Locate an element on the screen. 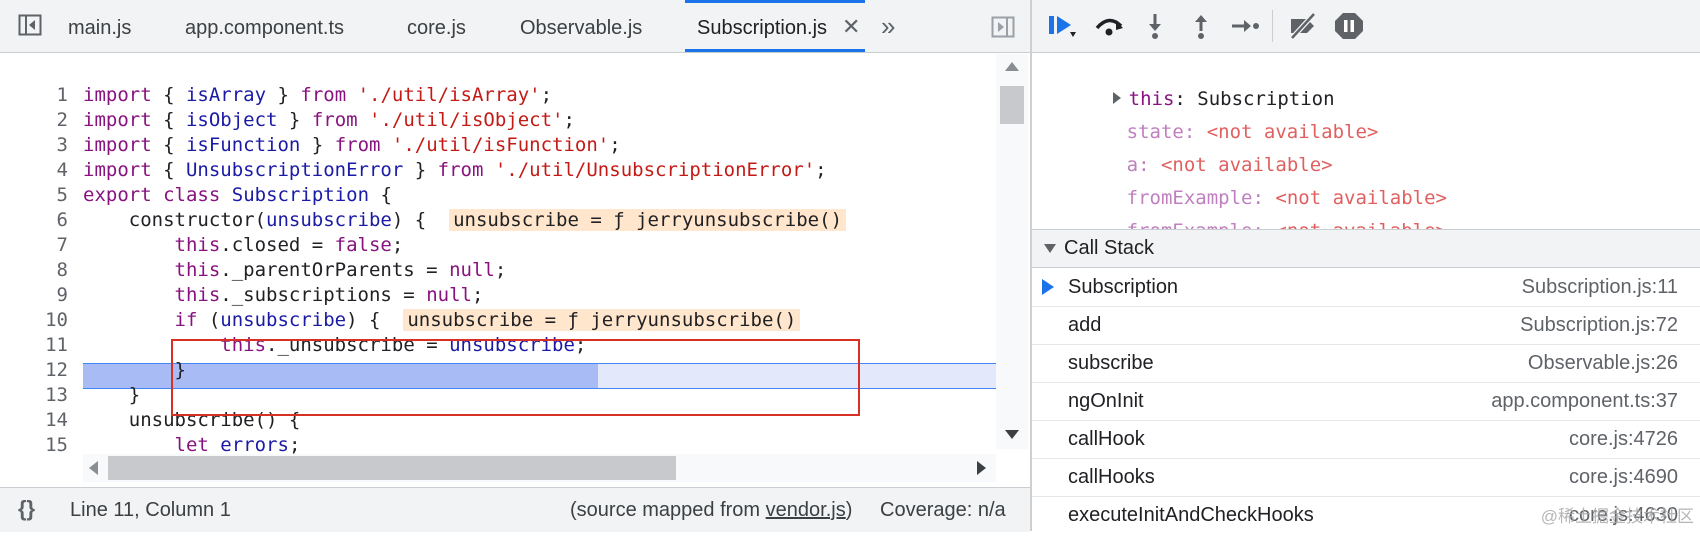  vertical-scroll-thumb is located at coordinates (1012, 105).